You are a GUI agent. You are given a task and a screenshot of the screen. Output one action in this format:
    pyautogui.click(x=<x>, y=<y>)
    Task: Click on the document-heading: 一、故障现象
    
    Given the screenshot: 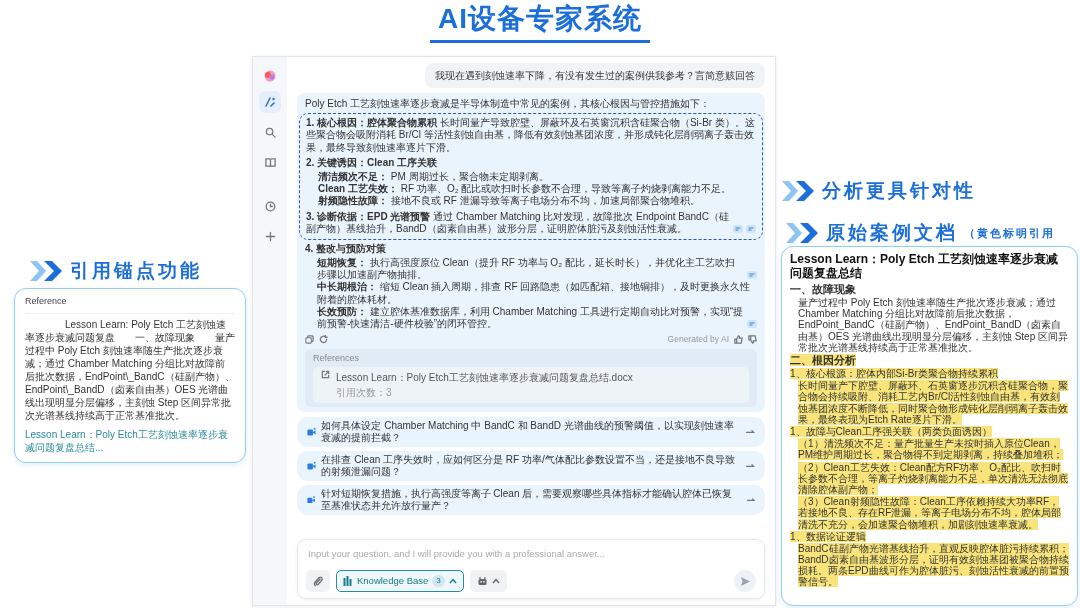 What is the action you would take?
    pyautogui.click(x=823, y=289)
    